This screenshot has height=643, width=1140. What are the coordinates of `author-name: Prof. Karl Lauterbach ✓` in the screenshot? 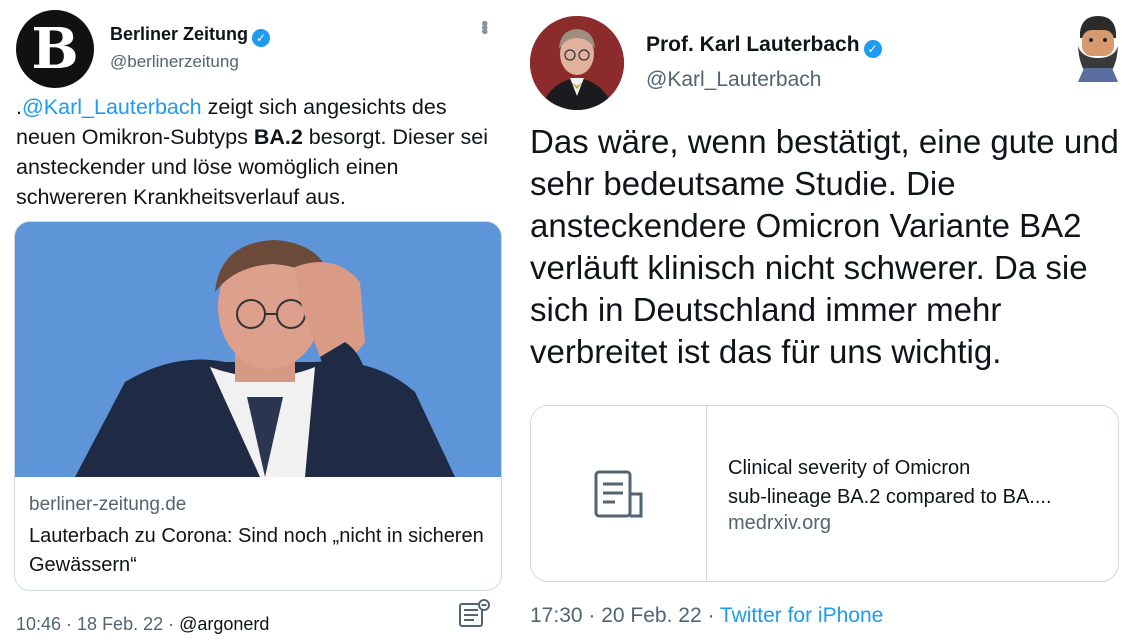 It's located at (764, 45).